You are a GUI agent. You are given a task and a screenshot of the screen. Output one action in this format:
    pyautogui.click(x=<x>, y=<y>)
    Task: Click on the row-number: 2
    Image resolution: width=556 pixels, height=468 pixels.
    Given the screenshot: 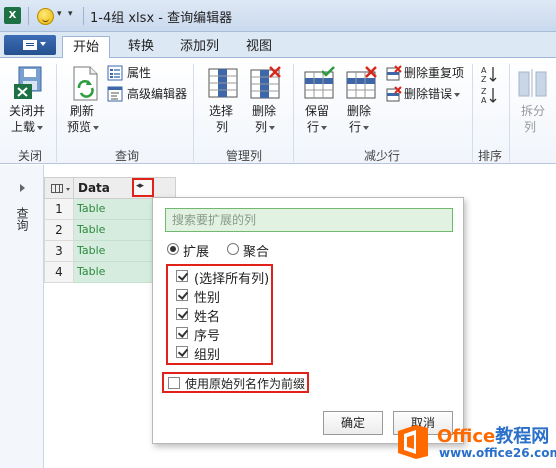 What is the action you would take?
    pyautogui.click(x=59, y=230)
    